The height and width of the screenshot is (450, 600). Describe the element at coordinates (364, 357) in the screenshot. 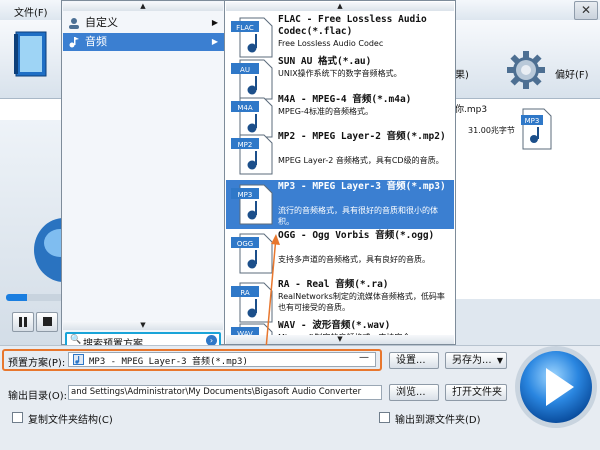

I see `preset-dropdown-icon: —` at that location.